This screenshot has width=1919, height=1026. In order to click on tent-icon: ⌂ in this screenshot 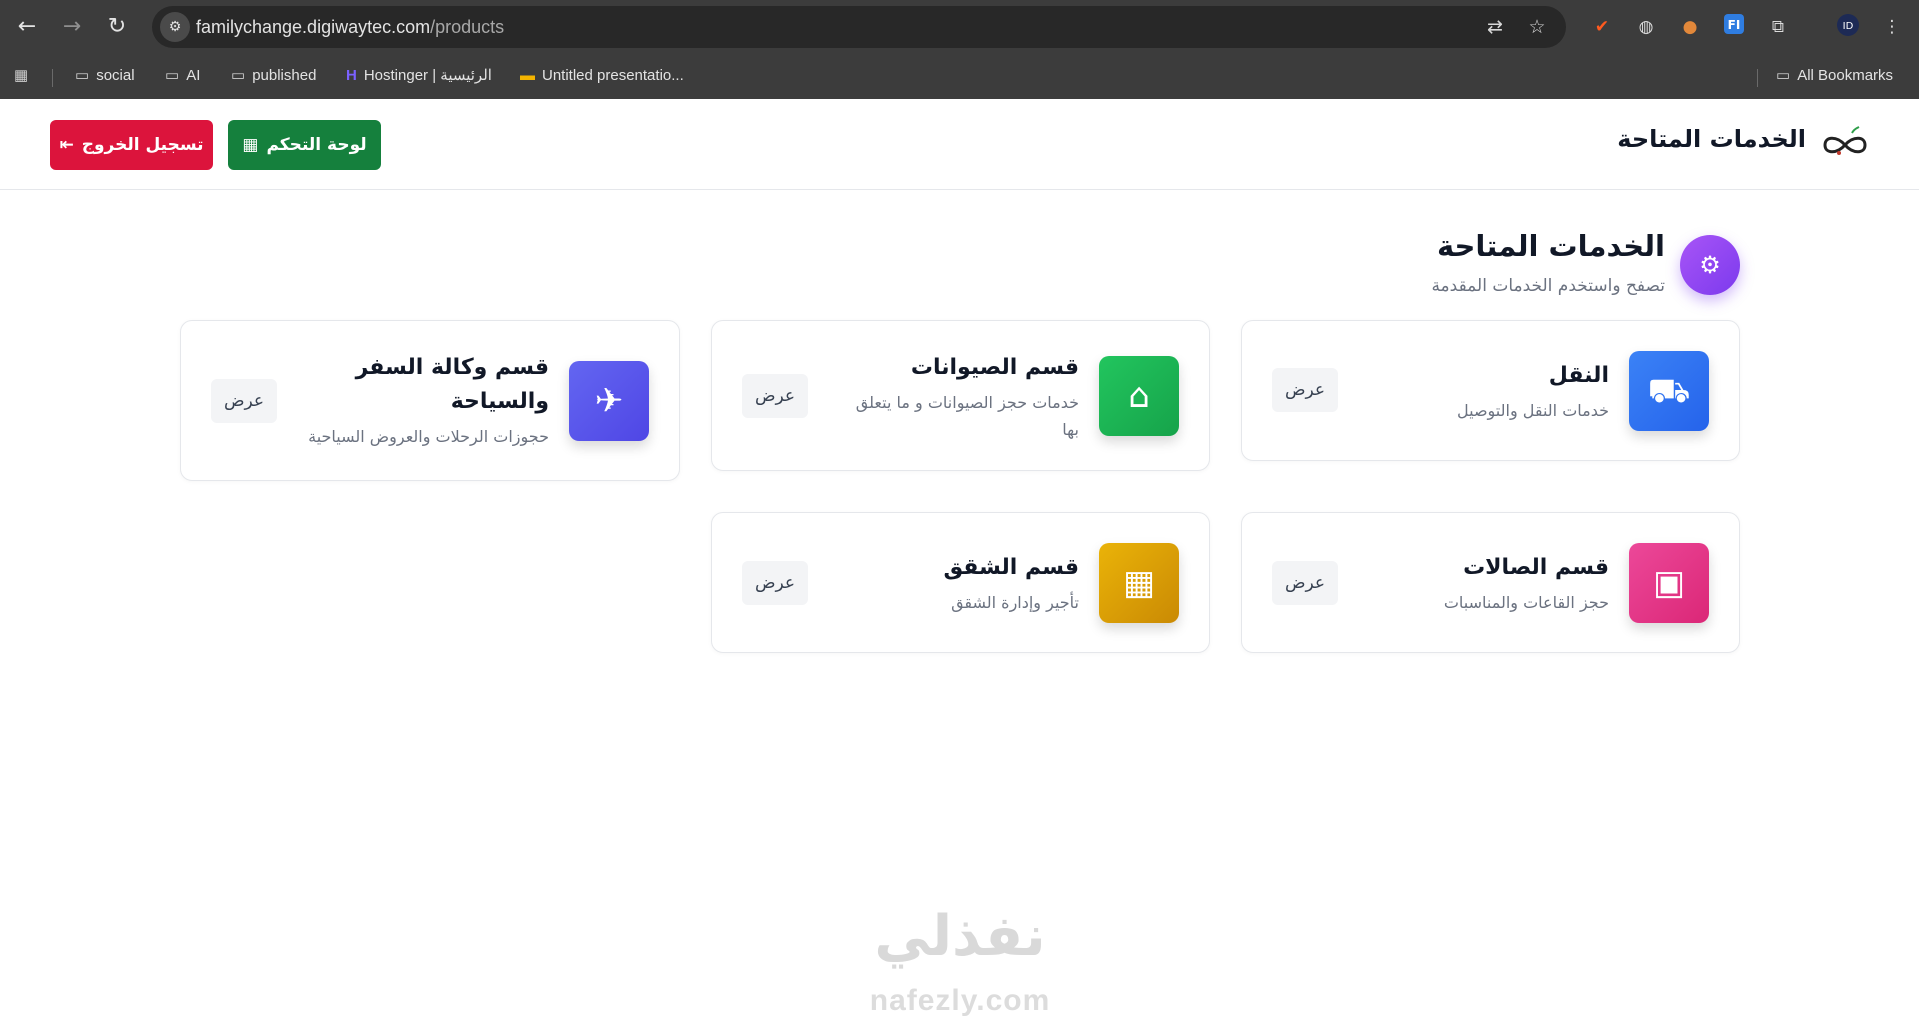, I will do `click(1139, 396)`.